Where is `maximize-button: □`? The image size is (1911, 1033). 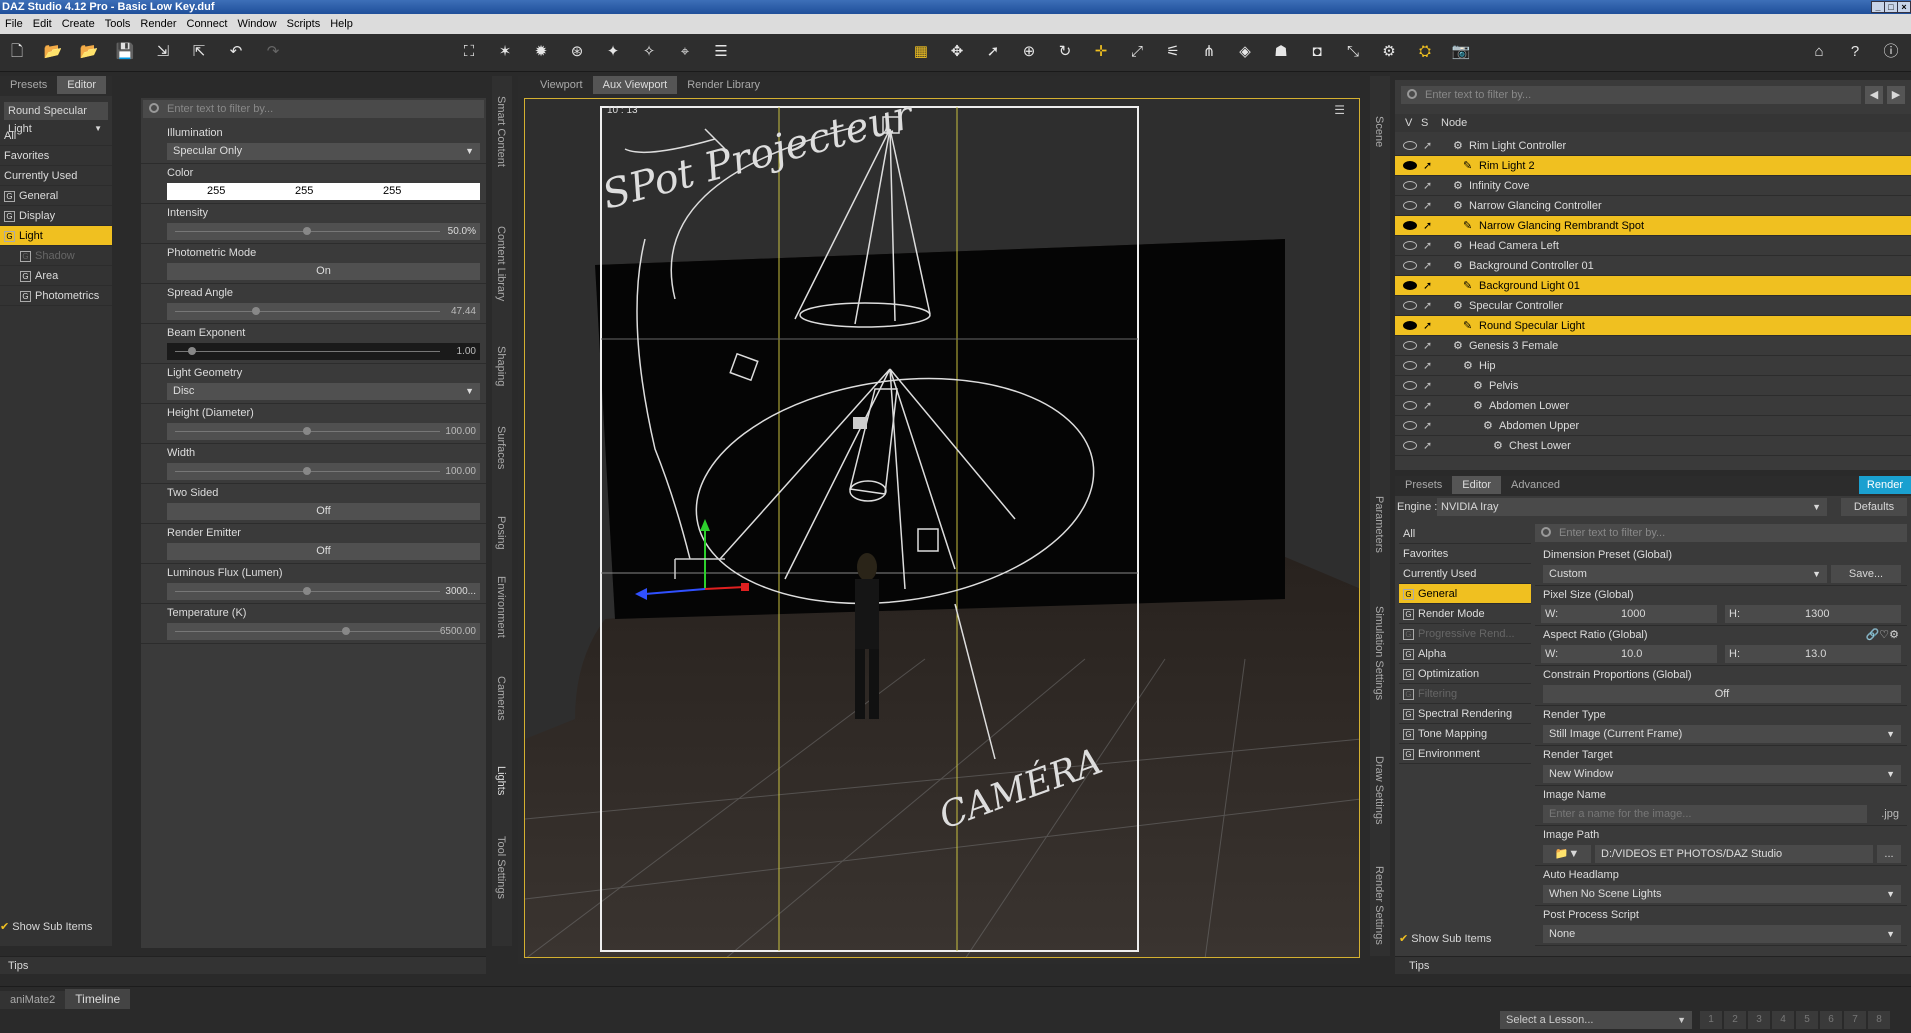 maximize-button: □ is located at coordinates (1891, 7).